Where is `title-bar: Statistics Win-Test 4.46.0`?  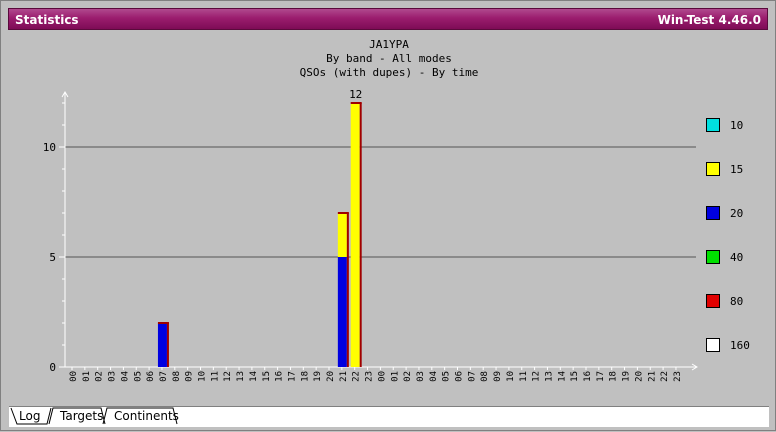
title-bar: Statistics Win-Test 4.46.0 is located at coordinates (388, 19).